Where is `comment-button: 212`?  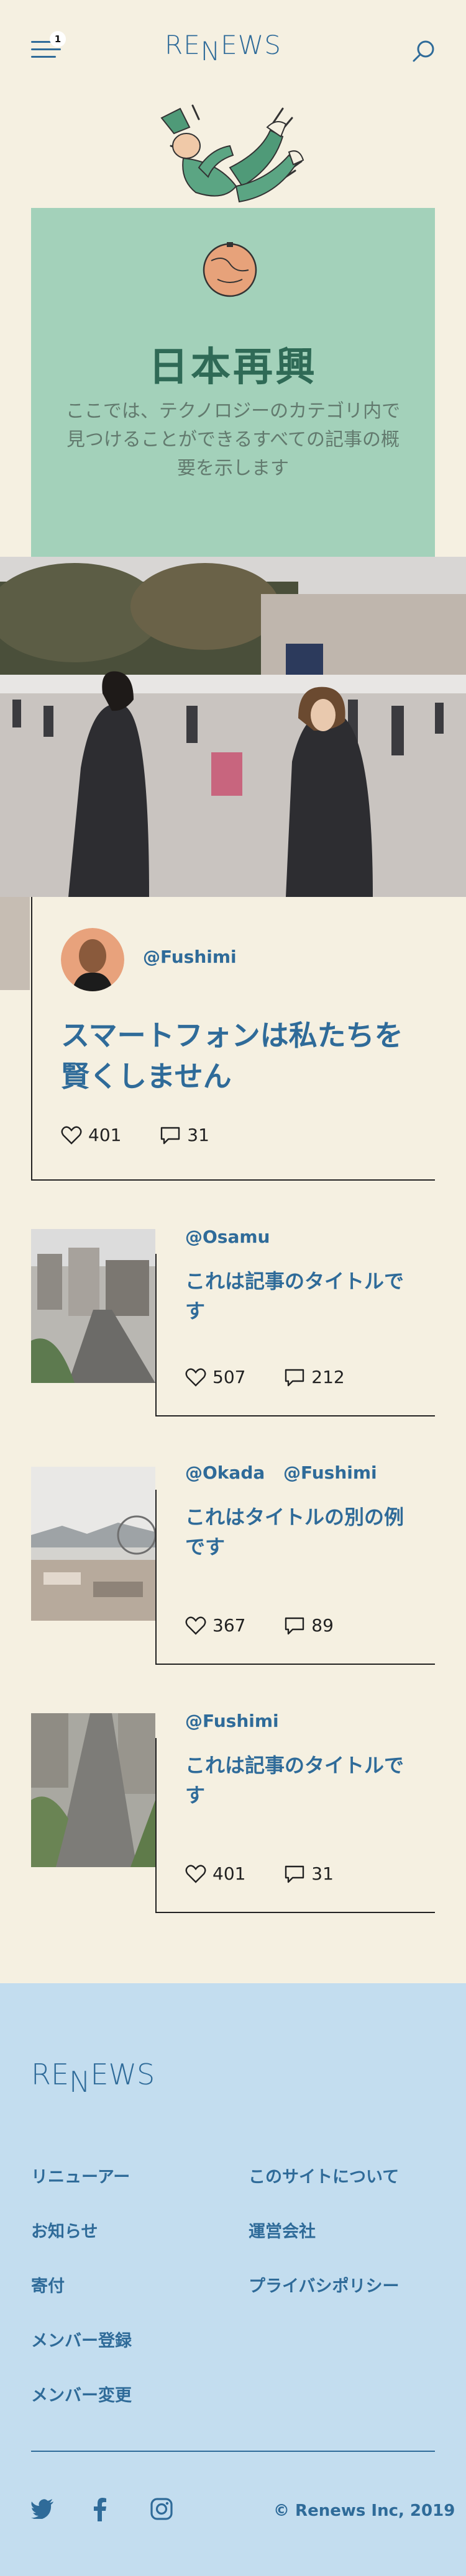
comment-button: 212 is located at coordinates (314, 1377).